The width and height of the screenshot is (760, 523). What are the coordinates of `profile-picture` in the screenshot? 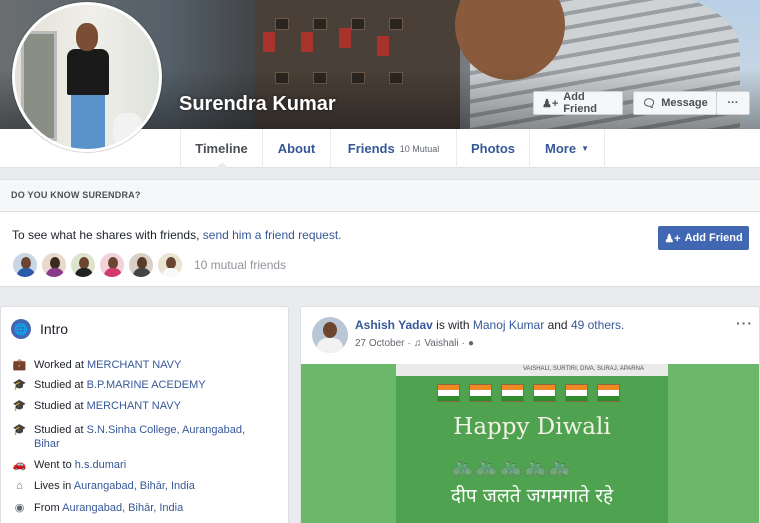 It's located at (87, 77).